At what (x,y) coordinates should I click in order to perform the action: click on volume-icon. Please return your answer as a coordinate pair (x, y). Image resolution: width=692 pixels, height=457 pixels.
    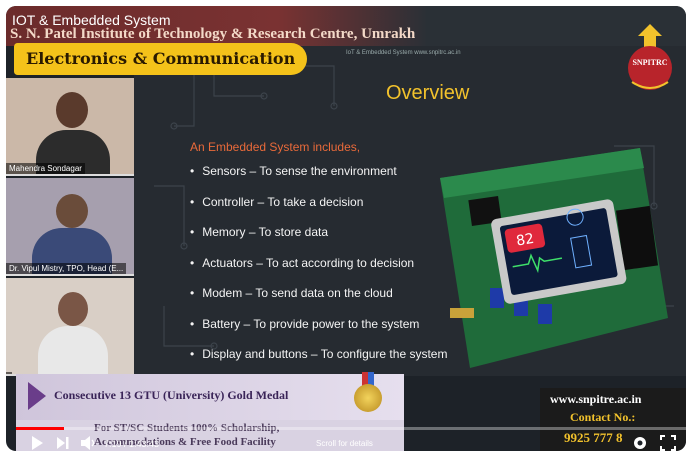
    Looking at the image, I should click on (89, 443).